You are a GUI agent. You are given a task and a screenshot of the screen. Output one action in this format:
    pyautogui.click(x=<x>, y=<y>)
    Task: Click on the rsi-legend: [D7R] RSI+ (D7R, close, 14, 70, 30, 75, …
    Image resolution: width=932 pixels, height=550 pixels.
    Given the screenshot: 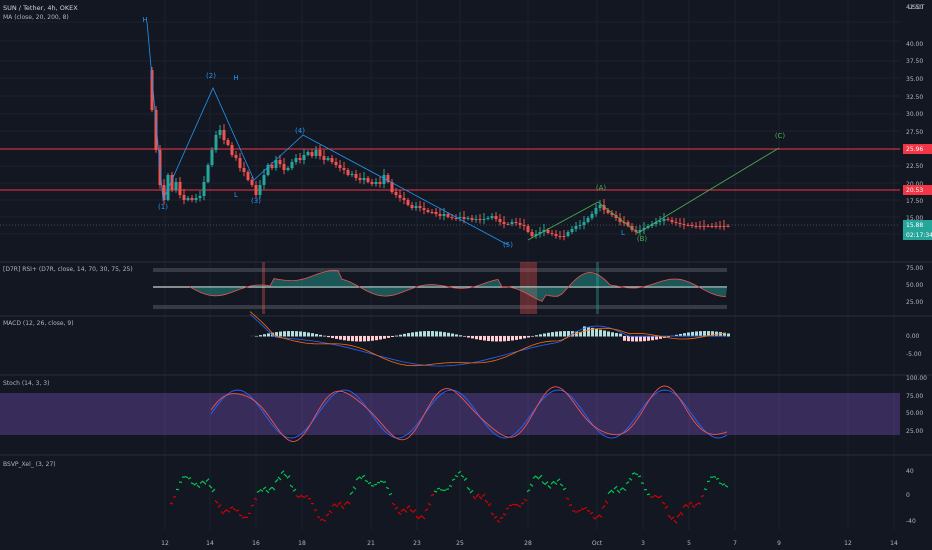 What is the action you would take?
    pyautogui.click(x=68, y=269)
    